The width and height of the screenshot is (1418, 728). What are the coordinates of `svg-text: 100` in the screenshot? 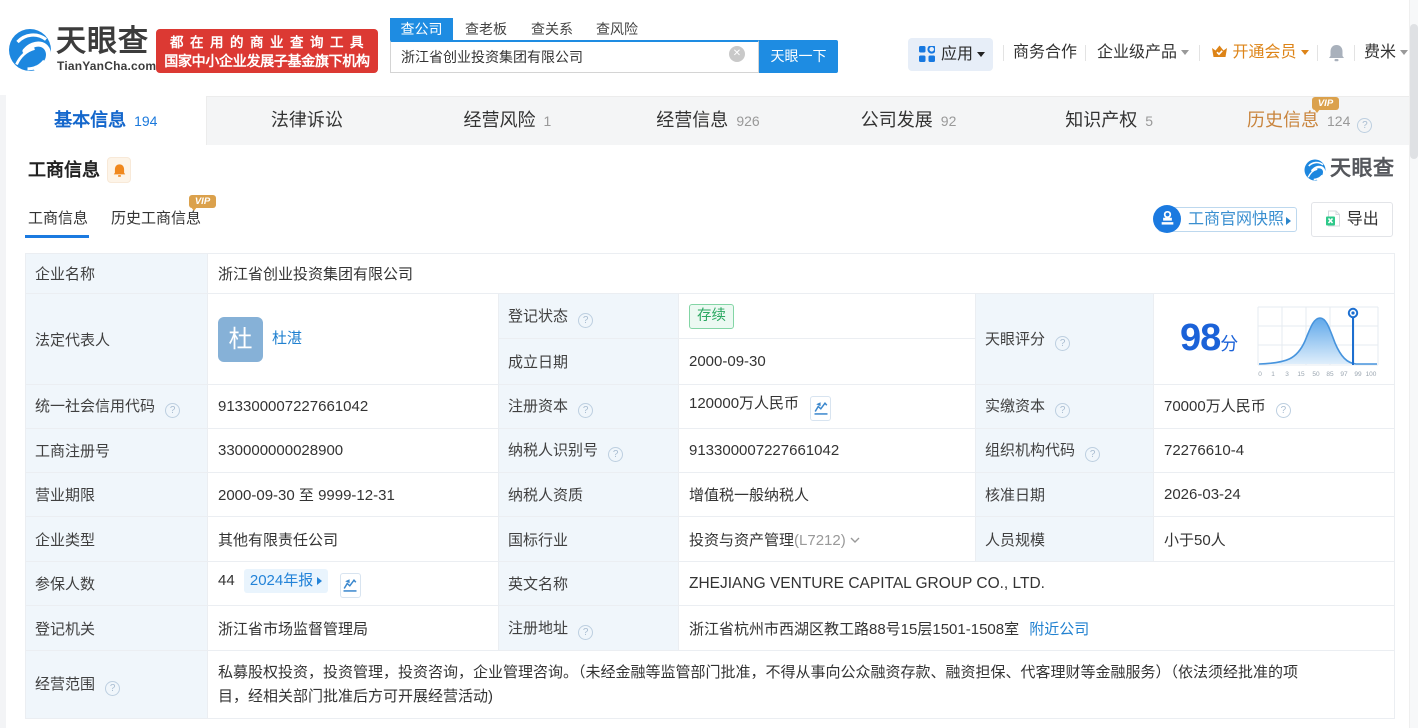 It's located at (1371, 374).